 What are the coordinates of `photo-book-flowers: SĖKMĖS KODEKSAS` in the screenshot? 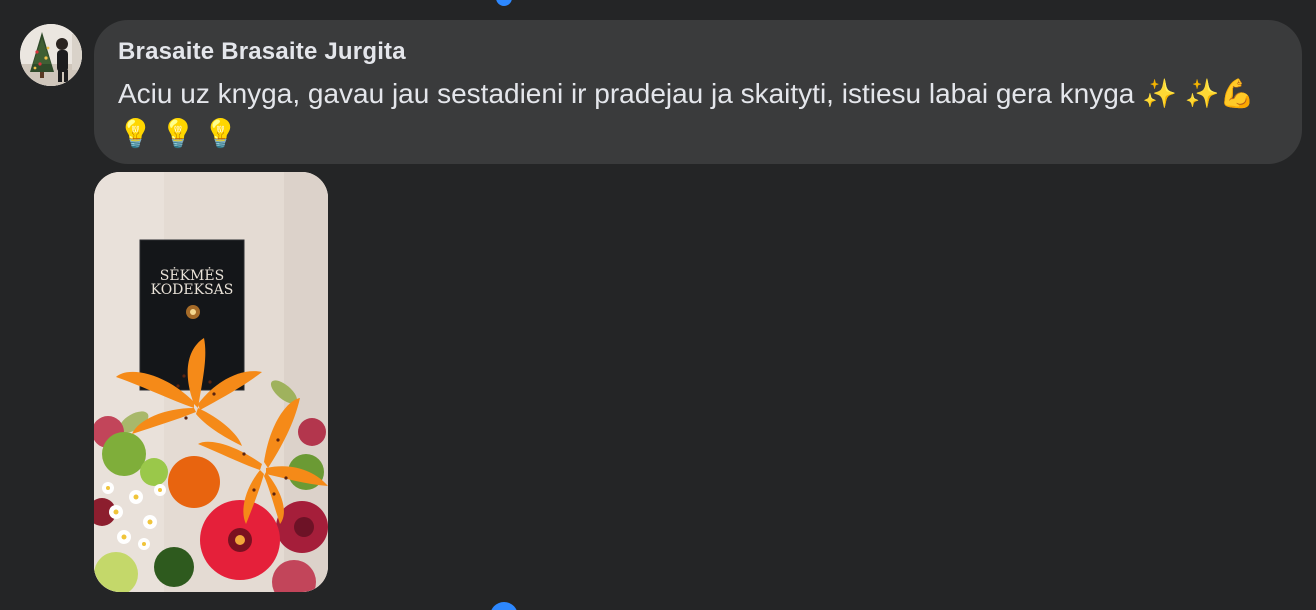 It's located at (211, 382).